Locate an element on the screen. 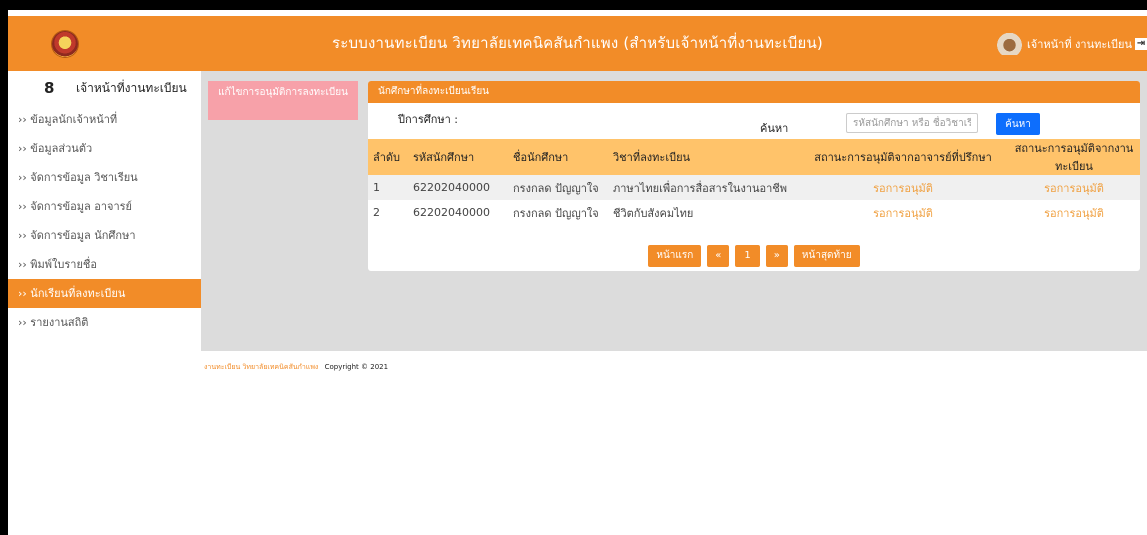 This screenshot has height=535, width=1147. sidebar-item-print-list: ›› พิมพ์ใบรายชื่อ is located at coordinates (104, 264).